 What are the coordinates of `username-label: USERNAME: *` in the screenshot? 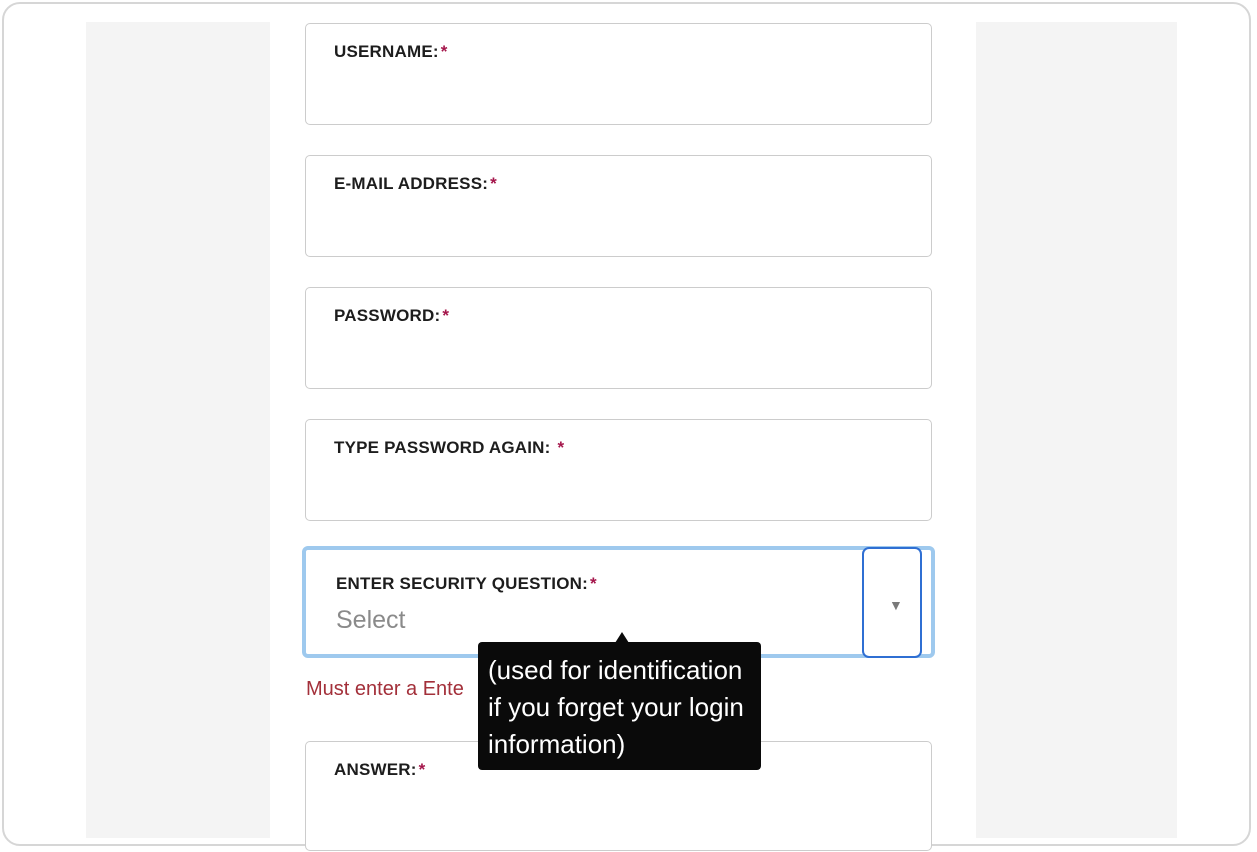 It's located at (391, 52).